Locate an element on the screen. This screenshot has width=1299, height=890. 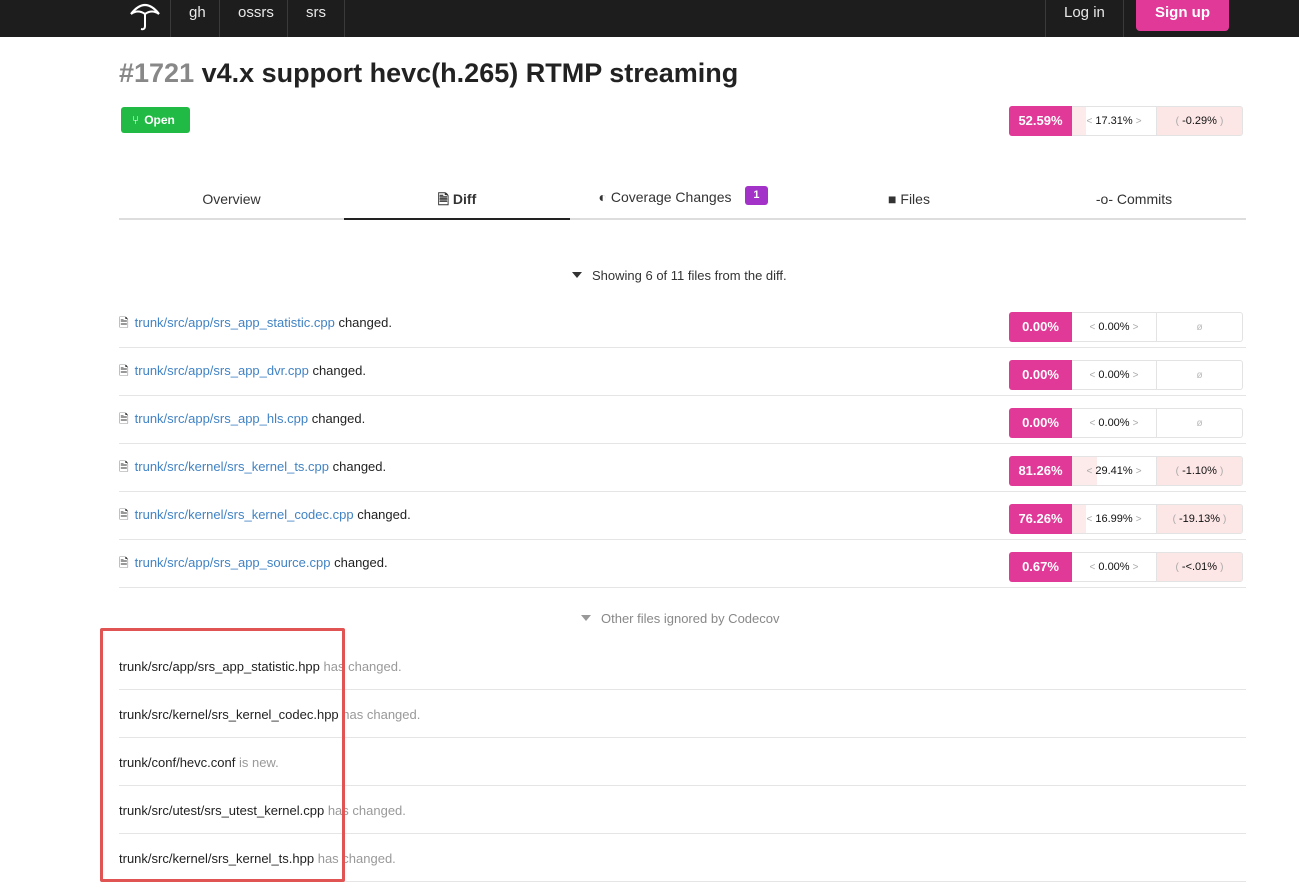
file-coverage-widget: 0.00% < 0.00% > ø is located at coordinates (1126, 375).